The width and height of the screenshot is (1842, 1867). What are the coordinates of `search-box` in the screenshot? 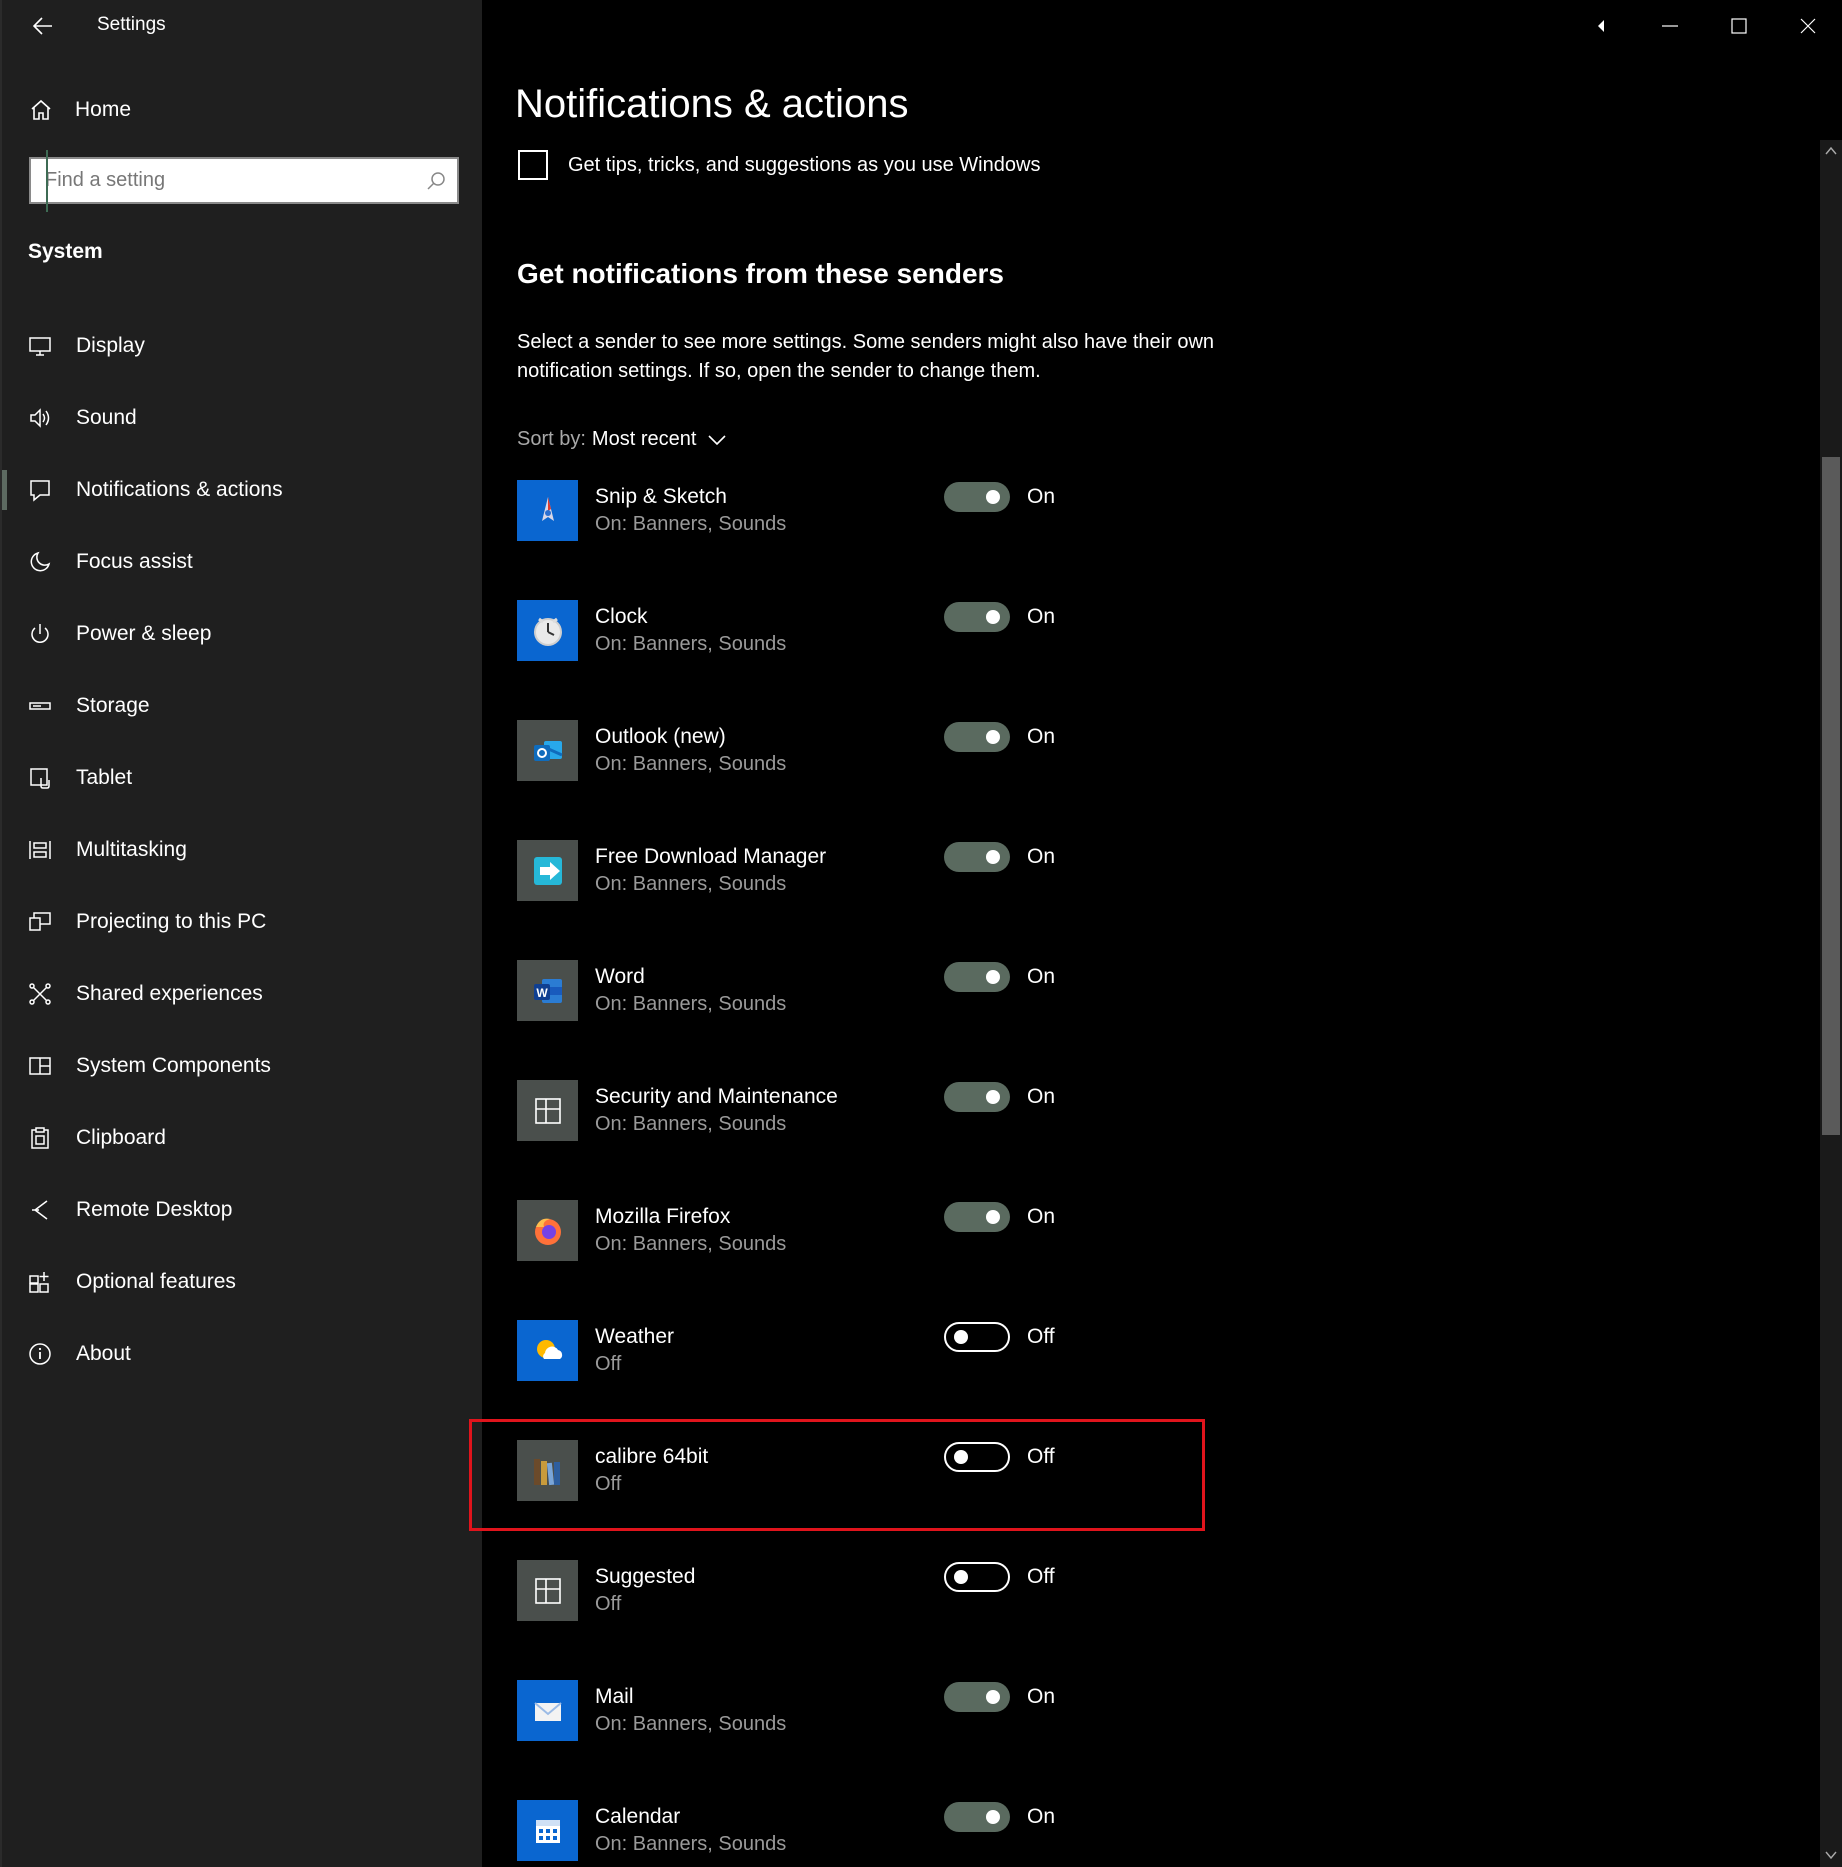 It's located at (244, 180).